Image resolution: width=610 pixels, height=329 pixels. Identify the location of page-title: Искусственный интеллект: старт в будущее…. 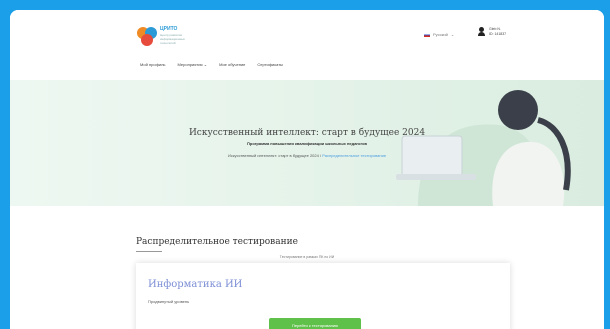
(307, 133).